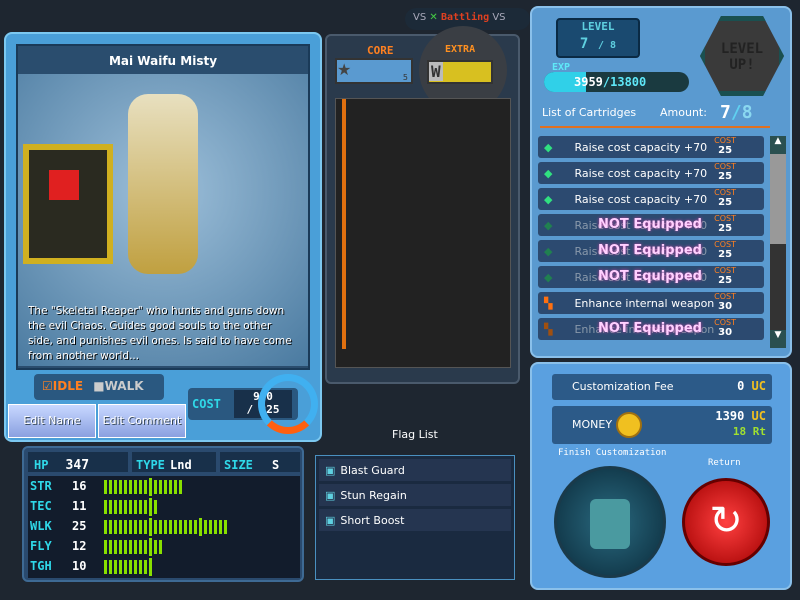 The width and height of the screenshot is (800, 600). What do you see at coordinates (742, 56) in the screenshot?
I see `level-up-button: LEVEL UP!` at bounding box center [742, 56].